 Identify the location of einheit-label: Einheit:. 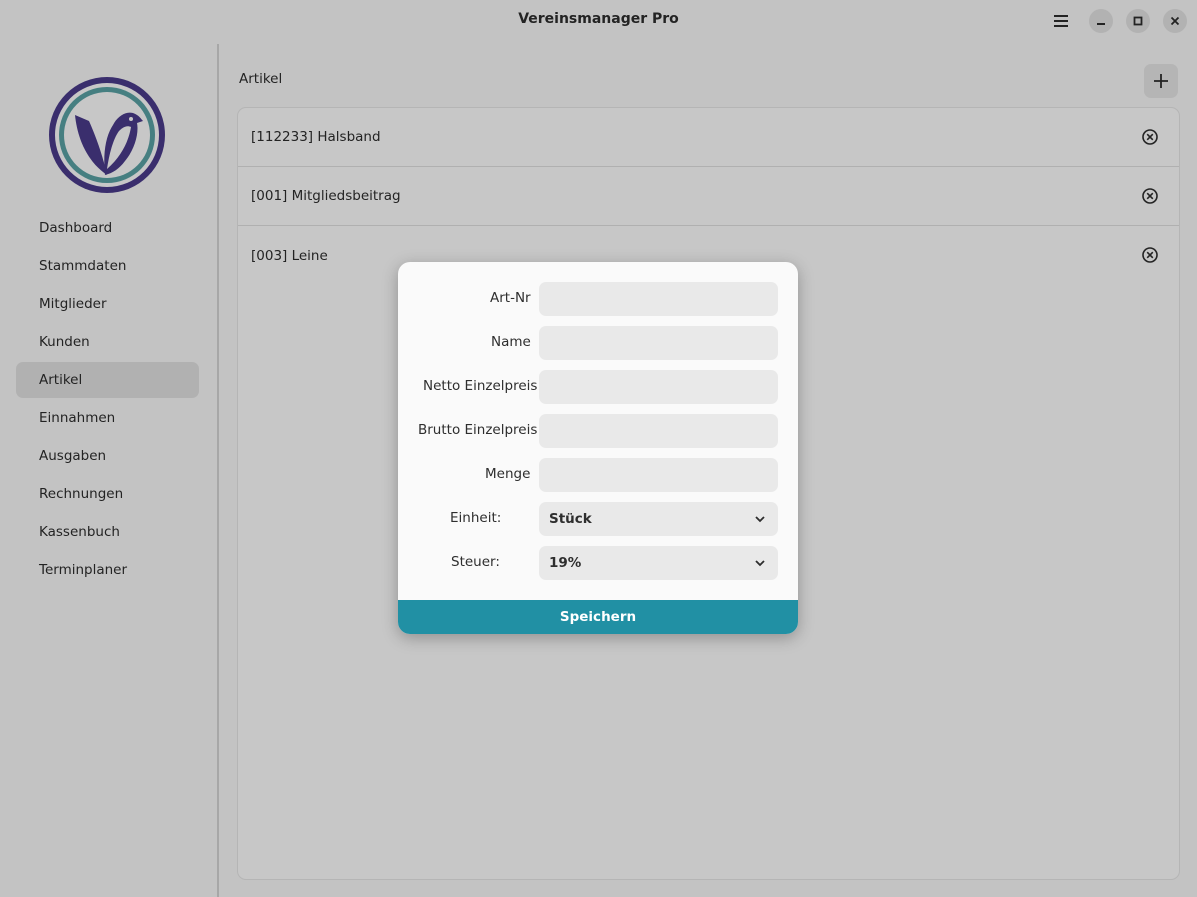
(476, 518).